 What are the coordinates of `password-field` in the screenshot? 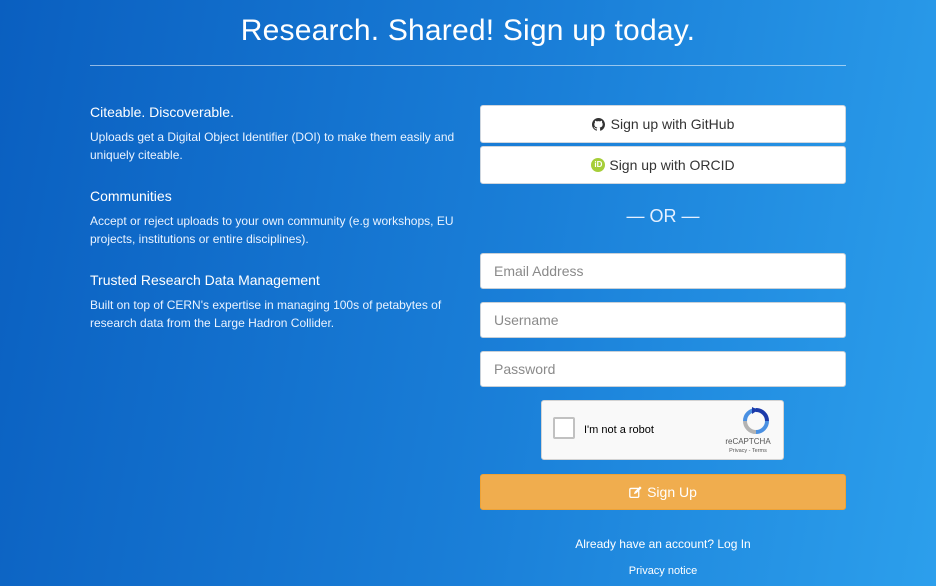 It's located at (663, 369).